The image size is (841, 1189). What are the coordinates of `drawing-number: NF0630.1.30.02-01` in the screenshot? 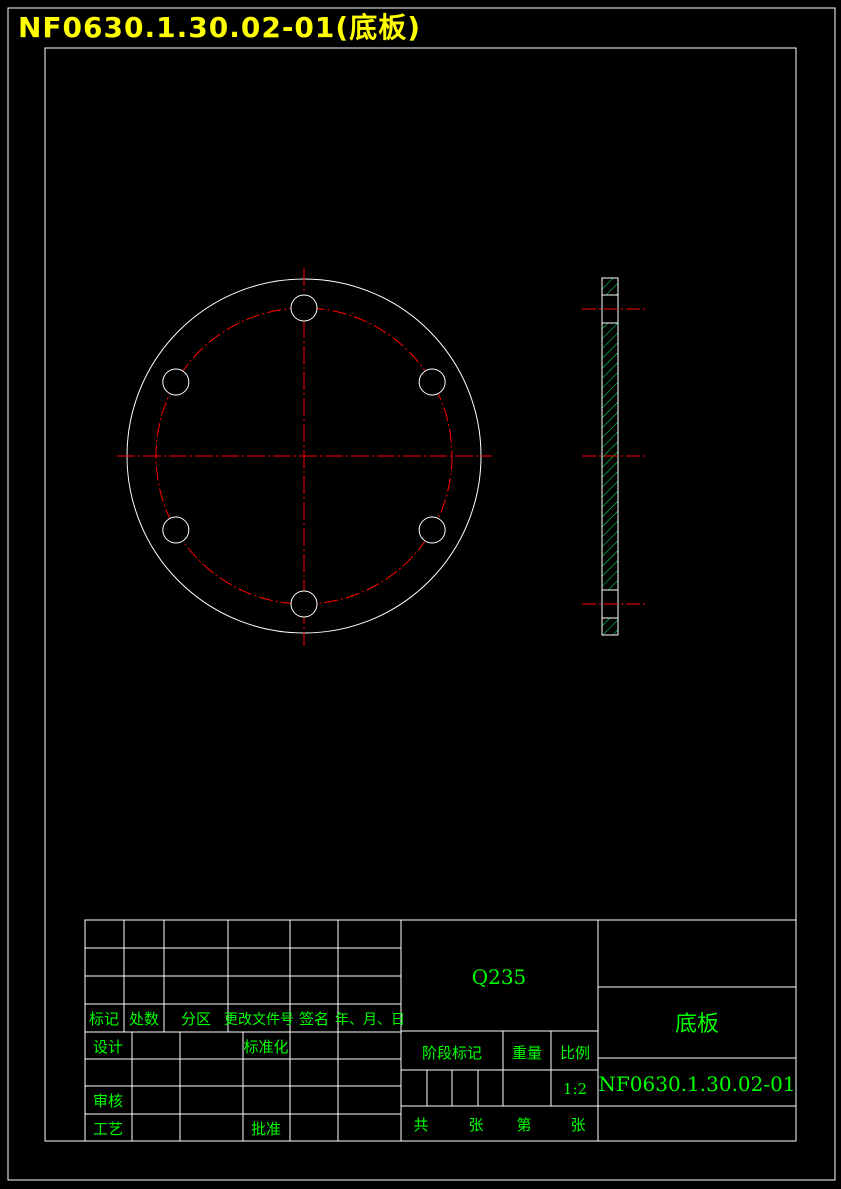 It's located at (696, 1084).